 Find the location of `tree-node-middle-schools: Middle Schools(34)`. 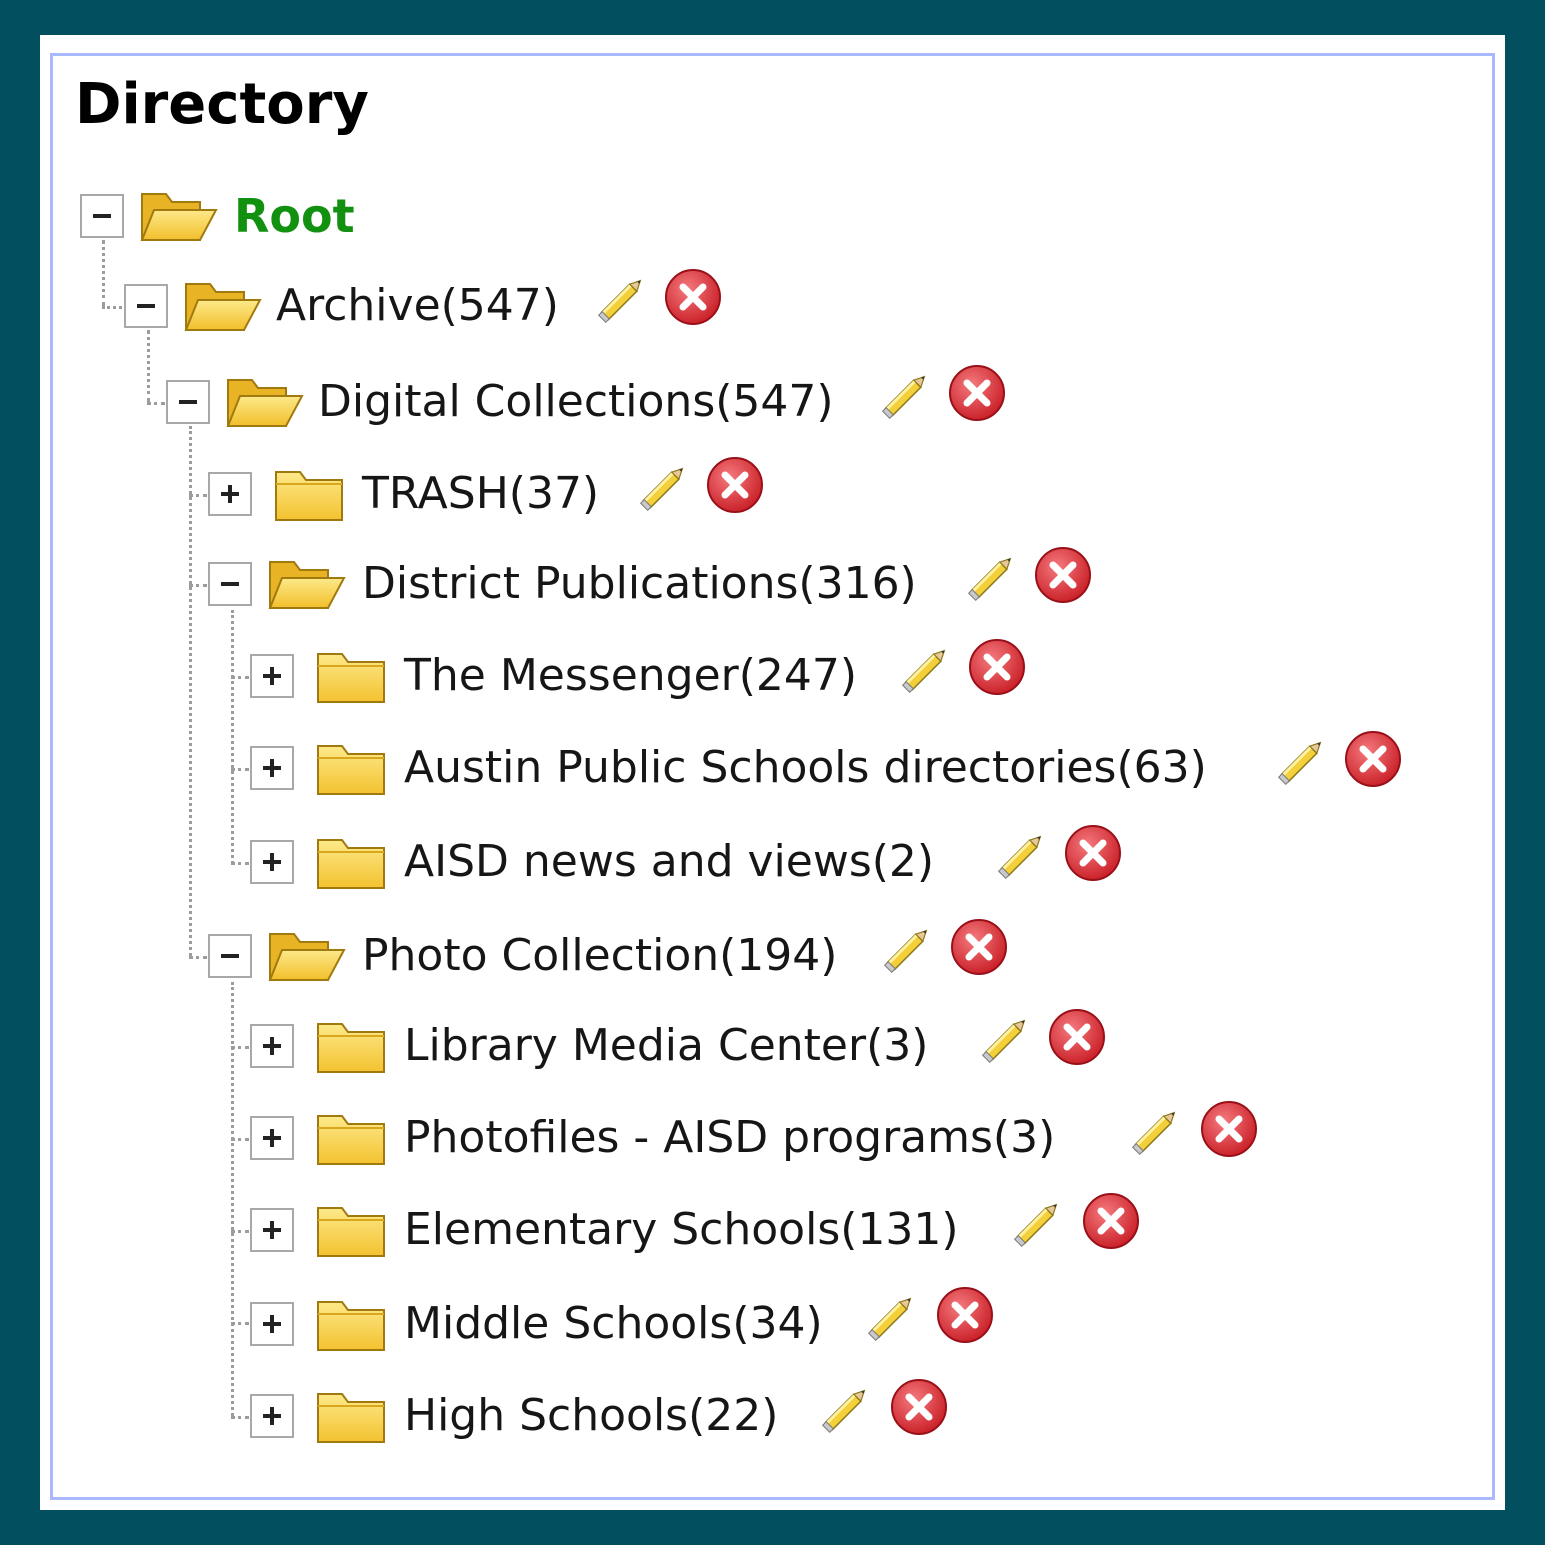

tree-node-middle-schools: Middle Schools(34) is located at coordinates (772, 1323).